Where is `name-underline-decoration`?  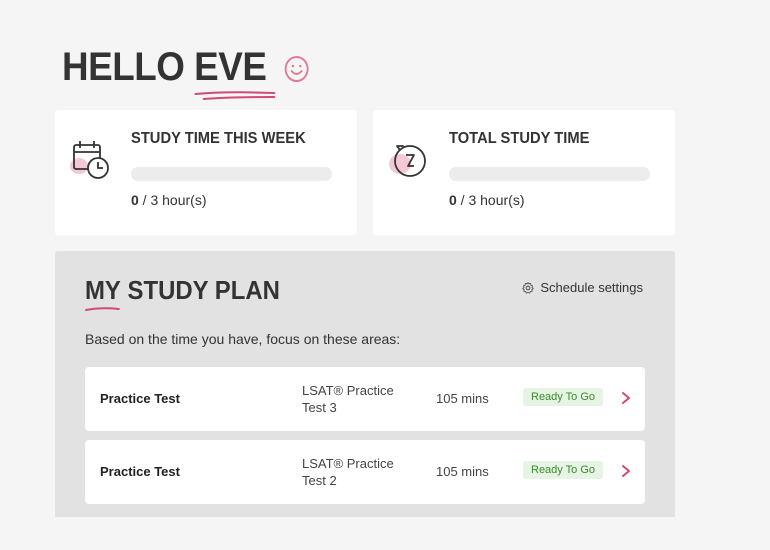 name-underline-decoration is located at coordinates (235, 95).